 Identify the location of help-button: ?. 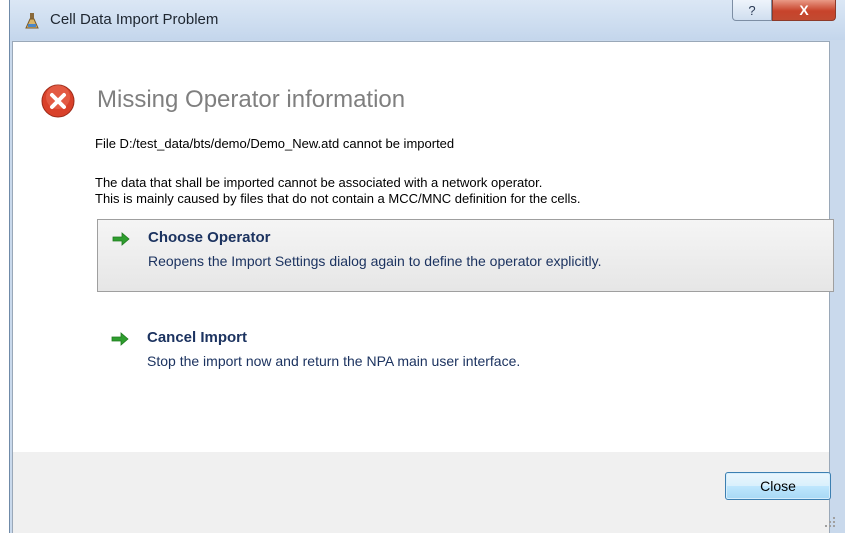
(752, 10).